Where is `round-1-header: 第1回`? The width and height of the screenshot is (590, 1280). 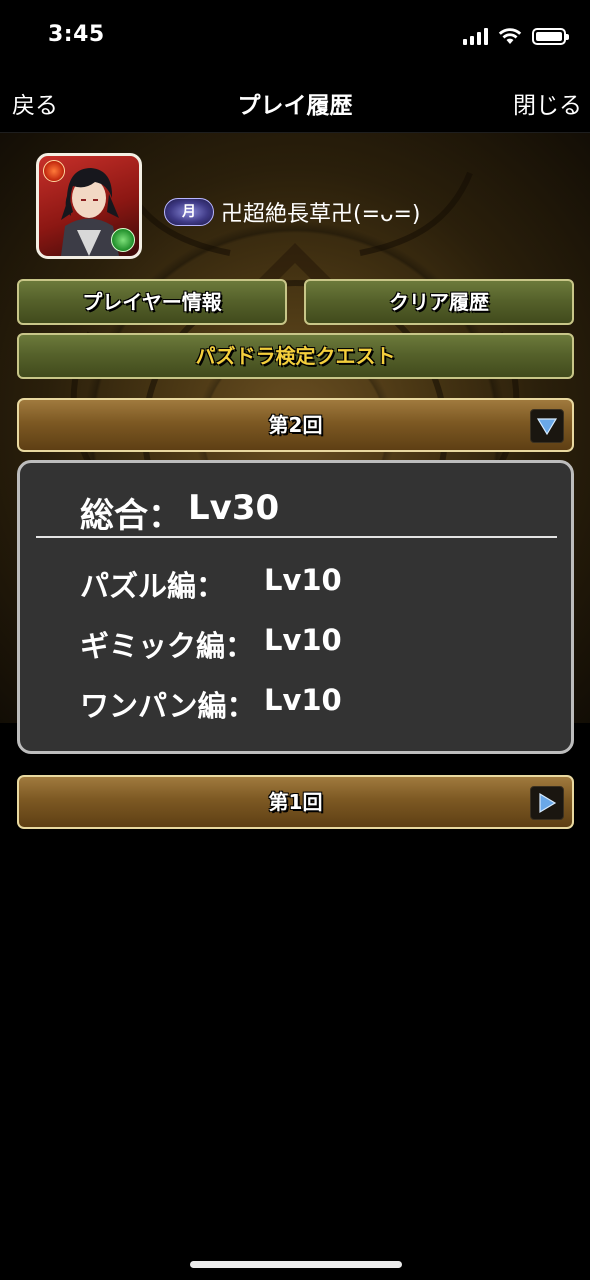 round-1-header: 第1回 is located at coordinates (295, 802).